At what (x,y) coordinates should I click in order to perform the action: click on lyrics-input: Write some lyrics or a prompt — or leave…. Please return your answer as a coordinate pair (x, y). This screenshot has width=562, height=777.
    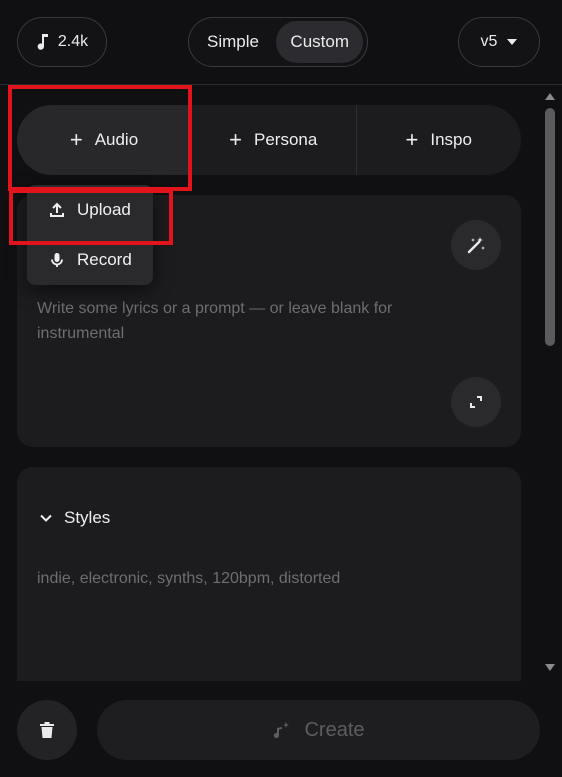
    Looking at the image, I should click on (247, 321).